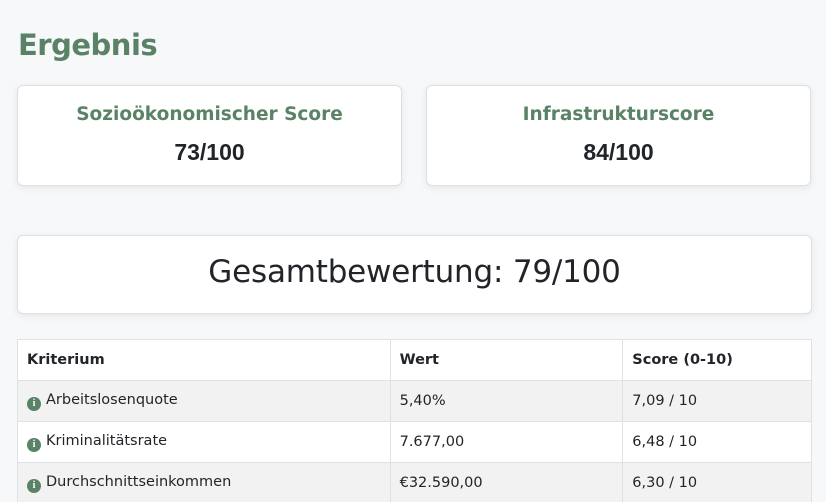 The image size is (826, 502). I want to click on header-score: Score (0-10), so click(717, 360).